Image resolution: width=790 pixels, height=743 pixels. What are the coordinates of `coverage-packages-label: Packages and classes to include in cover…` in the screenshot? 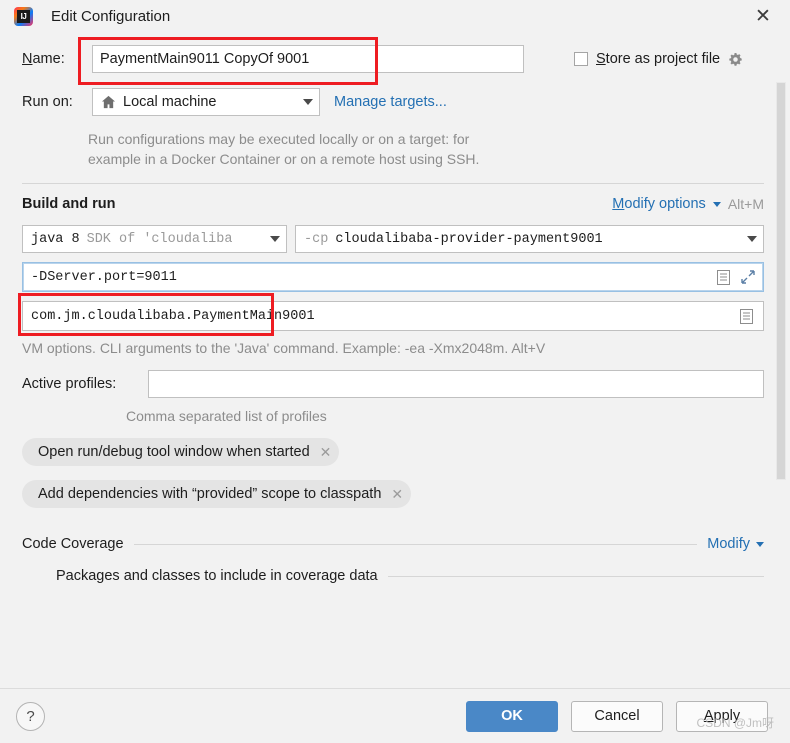 It's located at (217, 576).